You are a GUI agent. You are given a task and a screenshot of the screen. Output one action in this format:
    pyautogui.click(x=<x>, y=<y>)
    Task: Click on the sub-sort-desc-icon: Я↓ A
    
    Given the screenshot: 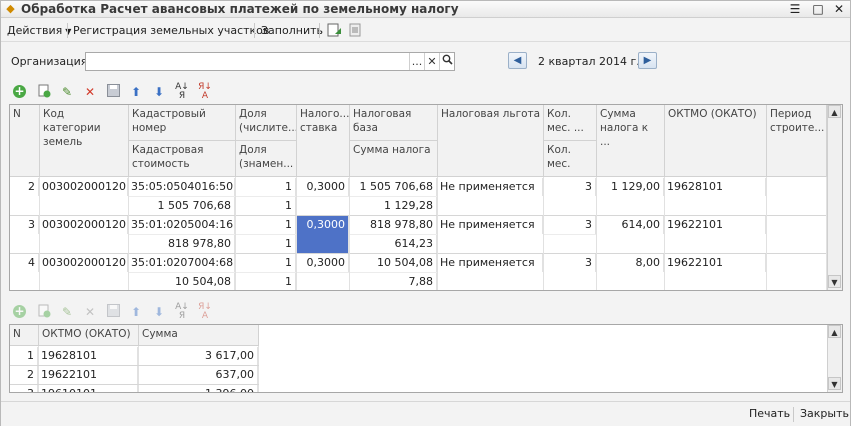 What is the action you would take?
    pyautogui.click(x=205, y=312)
    